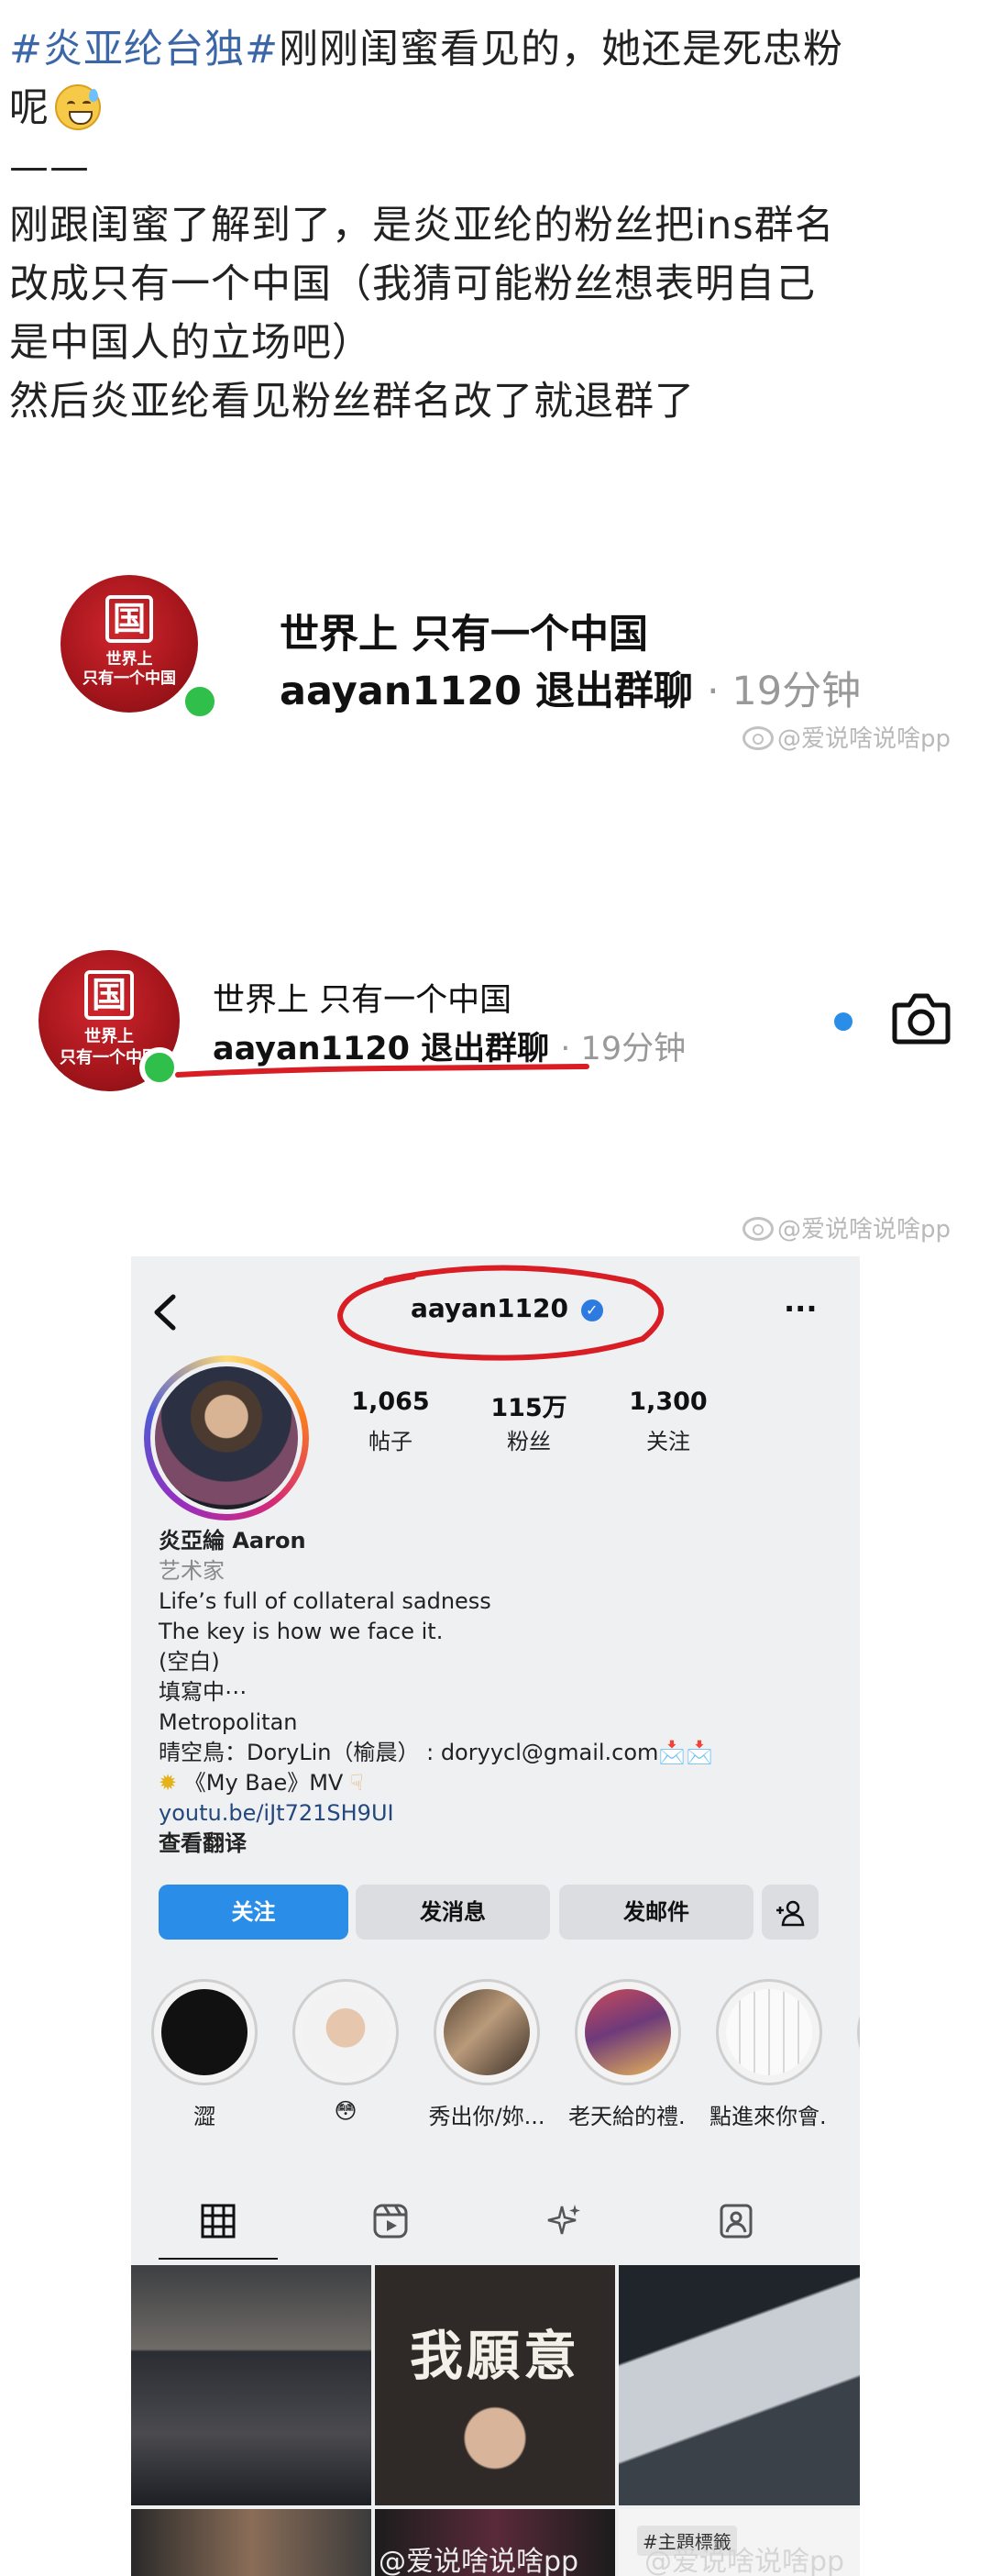 This screenshot has height=2576, width=990. Describe the element at coordinates (189, 1662) in the screenshot. I see `bio-line: (空白)` at that location.